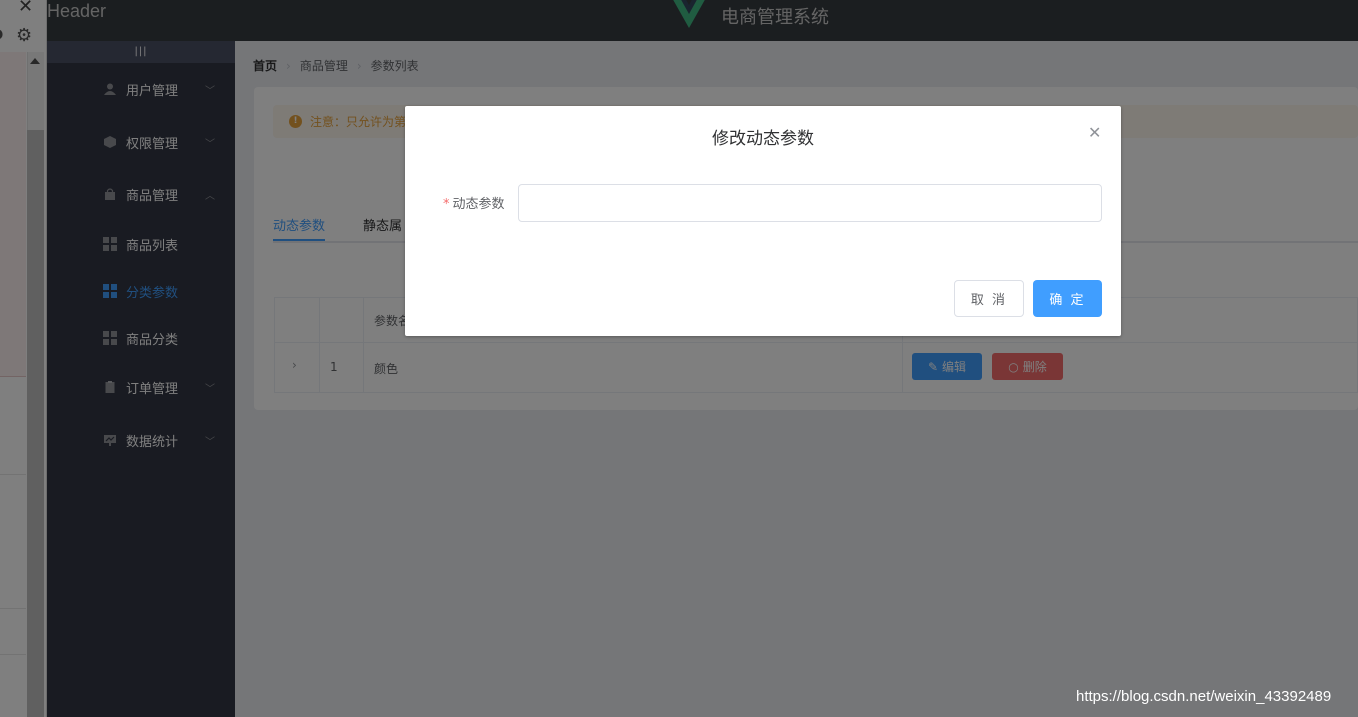 The height and width of the screenshot is (717, 1358). Describe the element at coordinates (1204, 696) in the screenshot. I see `watermark: https://blog.csdn.net/weixin_43392489` at that location.